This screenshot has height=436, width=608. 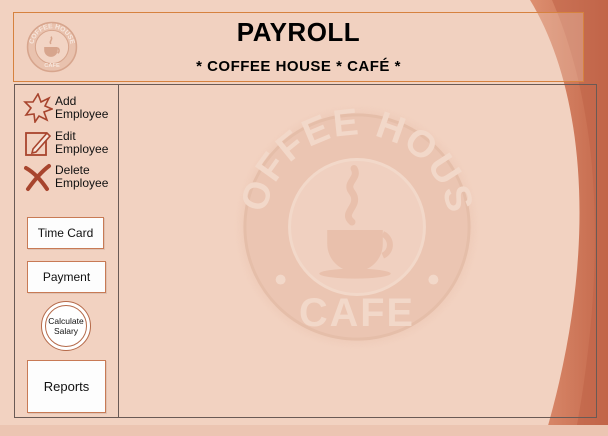 I want to click on calculate-salary-text: Calculate Salary, so click(x=66, y=326).